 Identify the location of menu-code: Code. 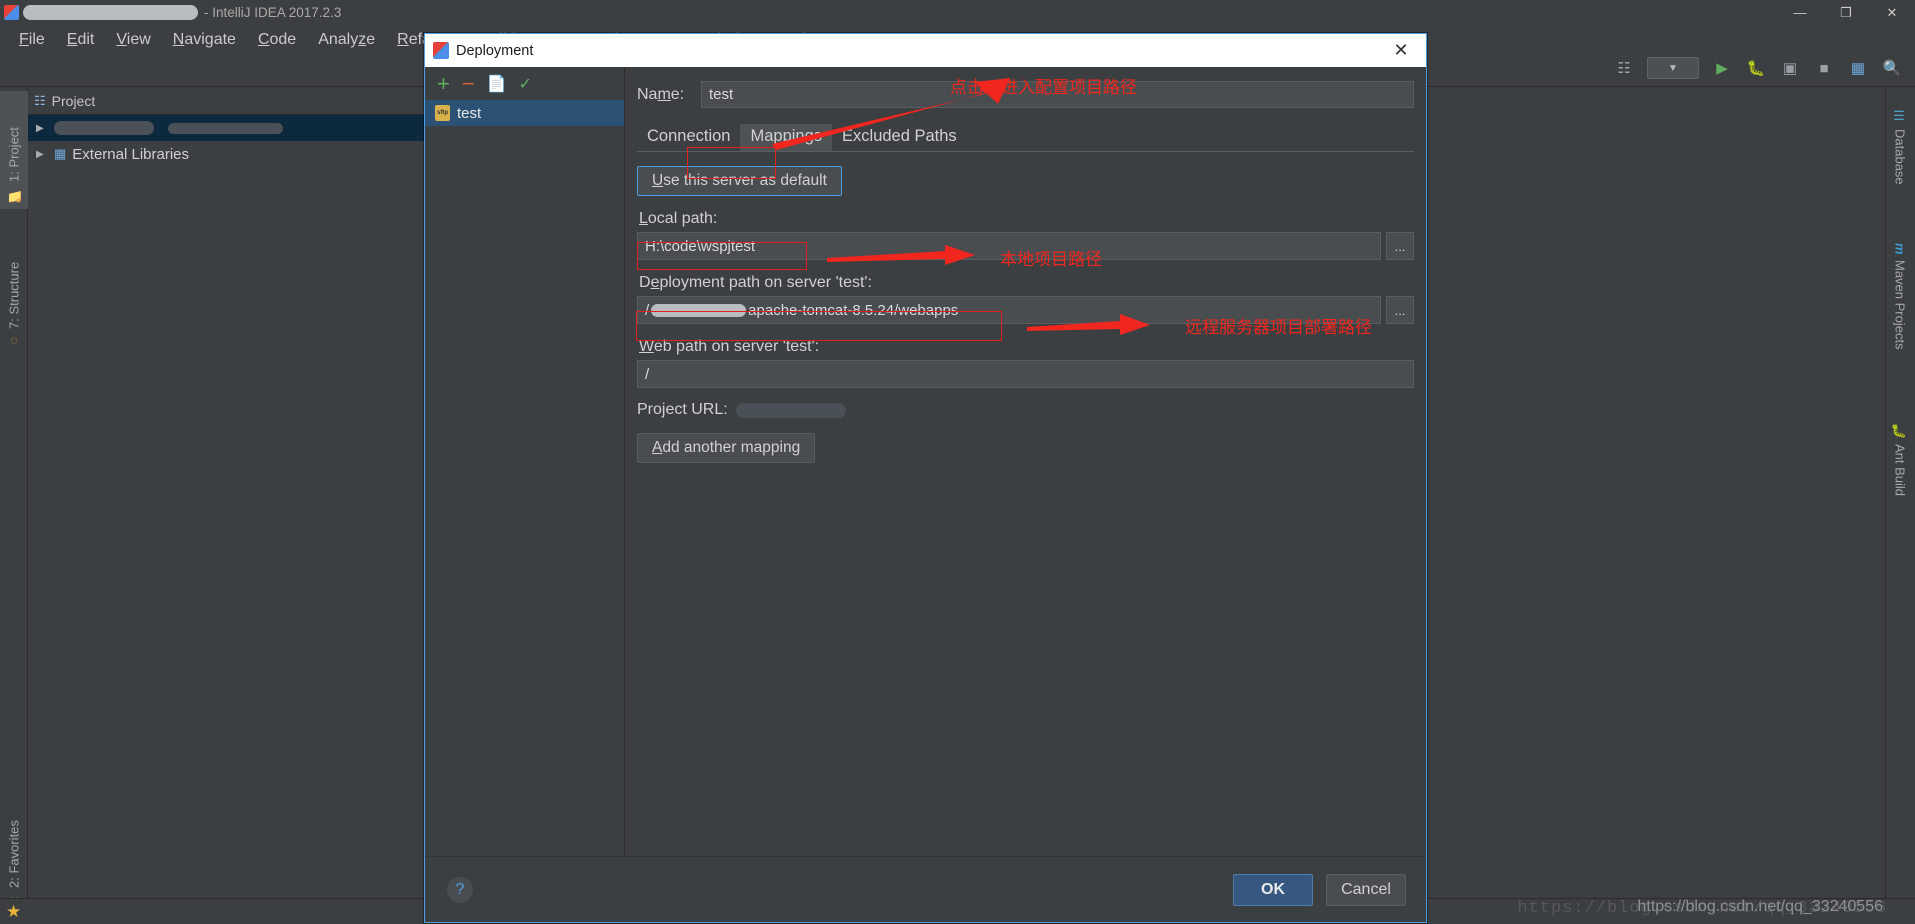
(277, 40).